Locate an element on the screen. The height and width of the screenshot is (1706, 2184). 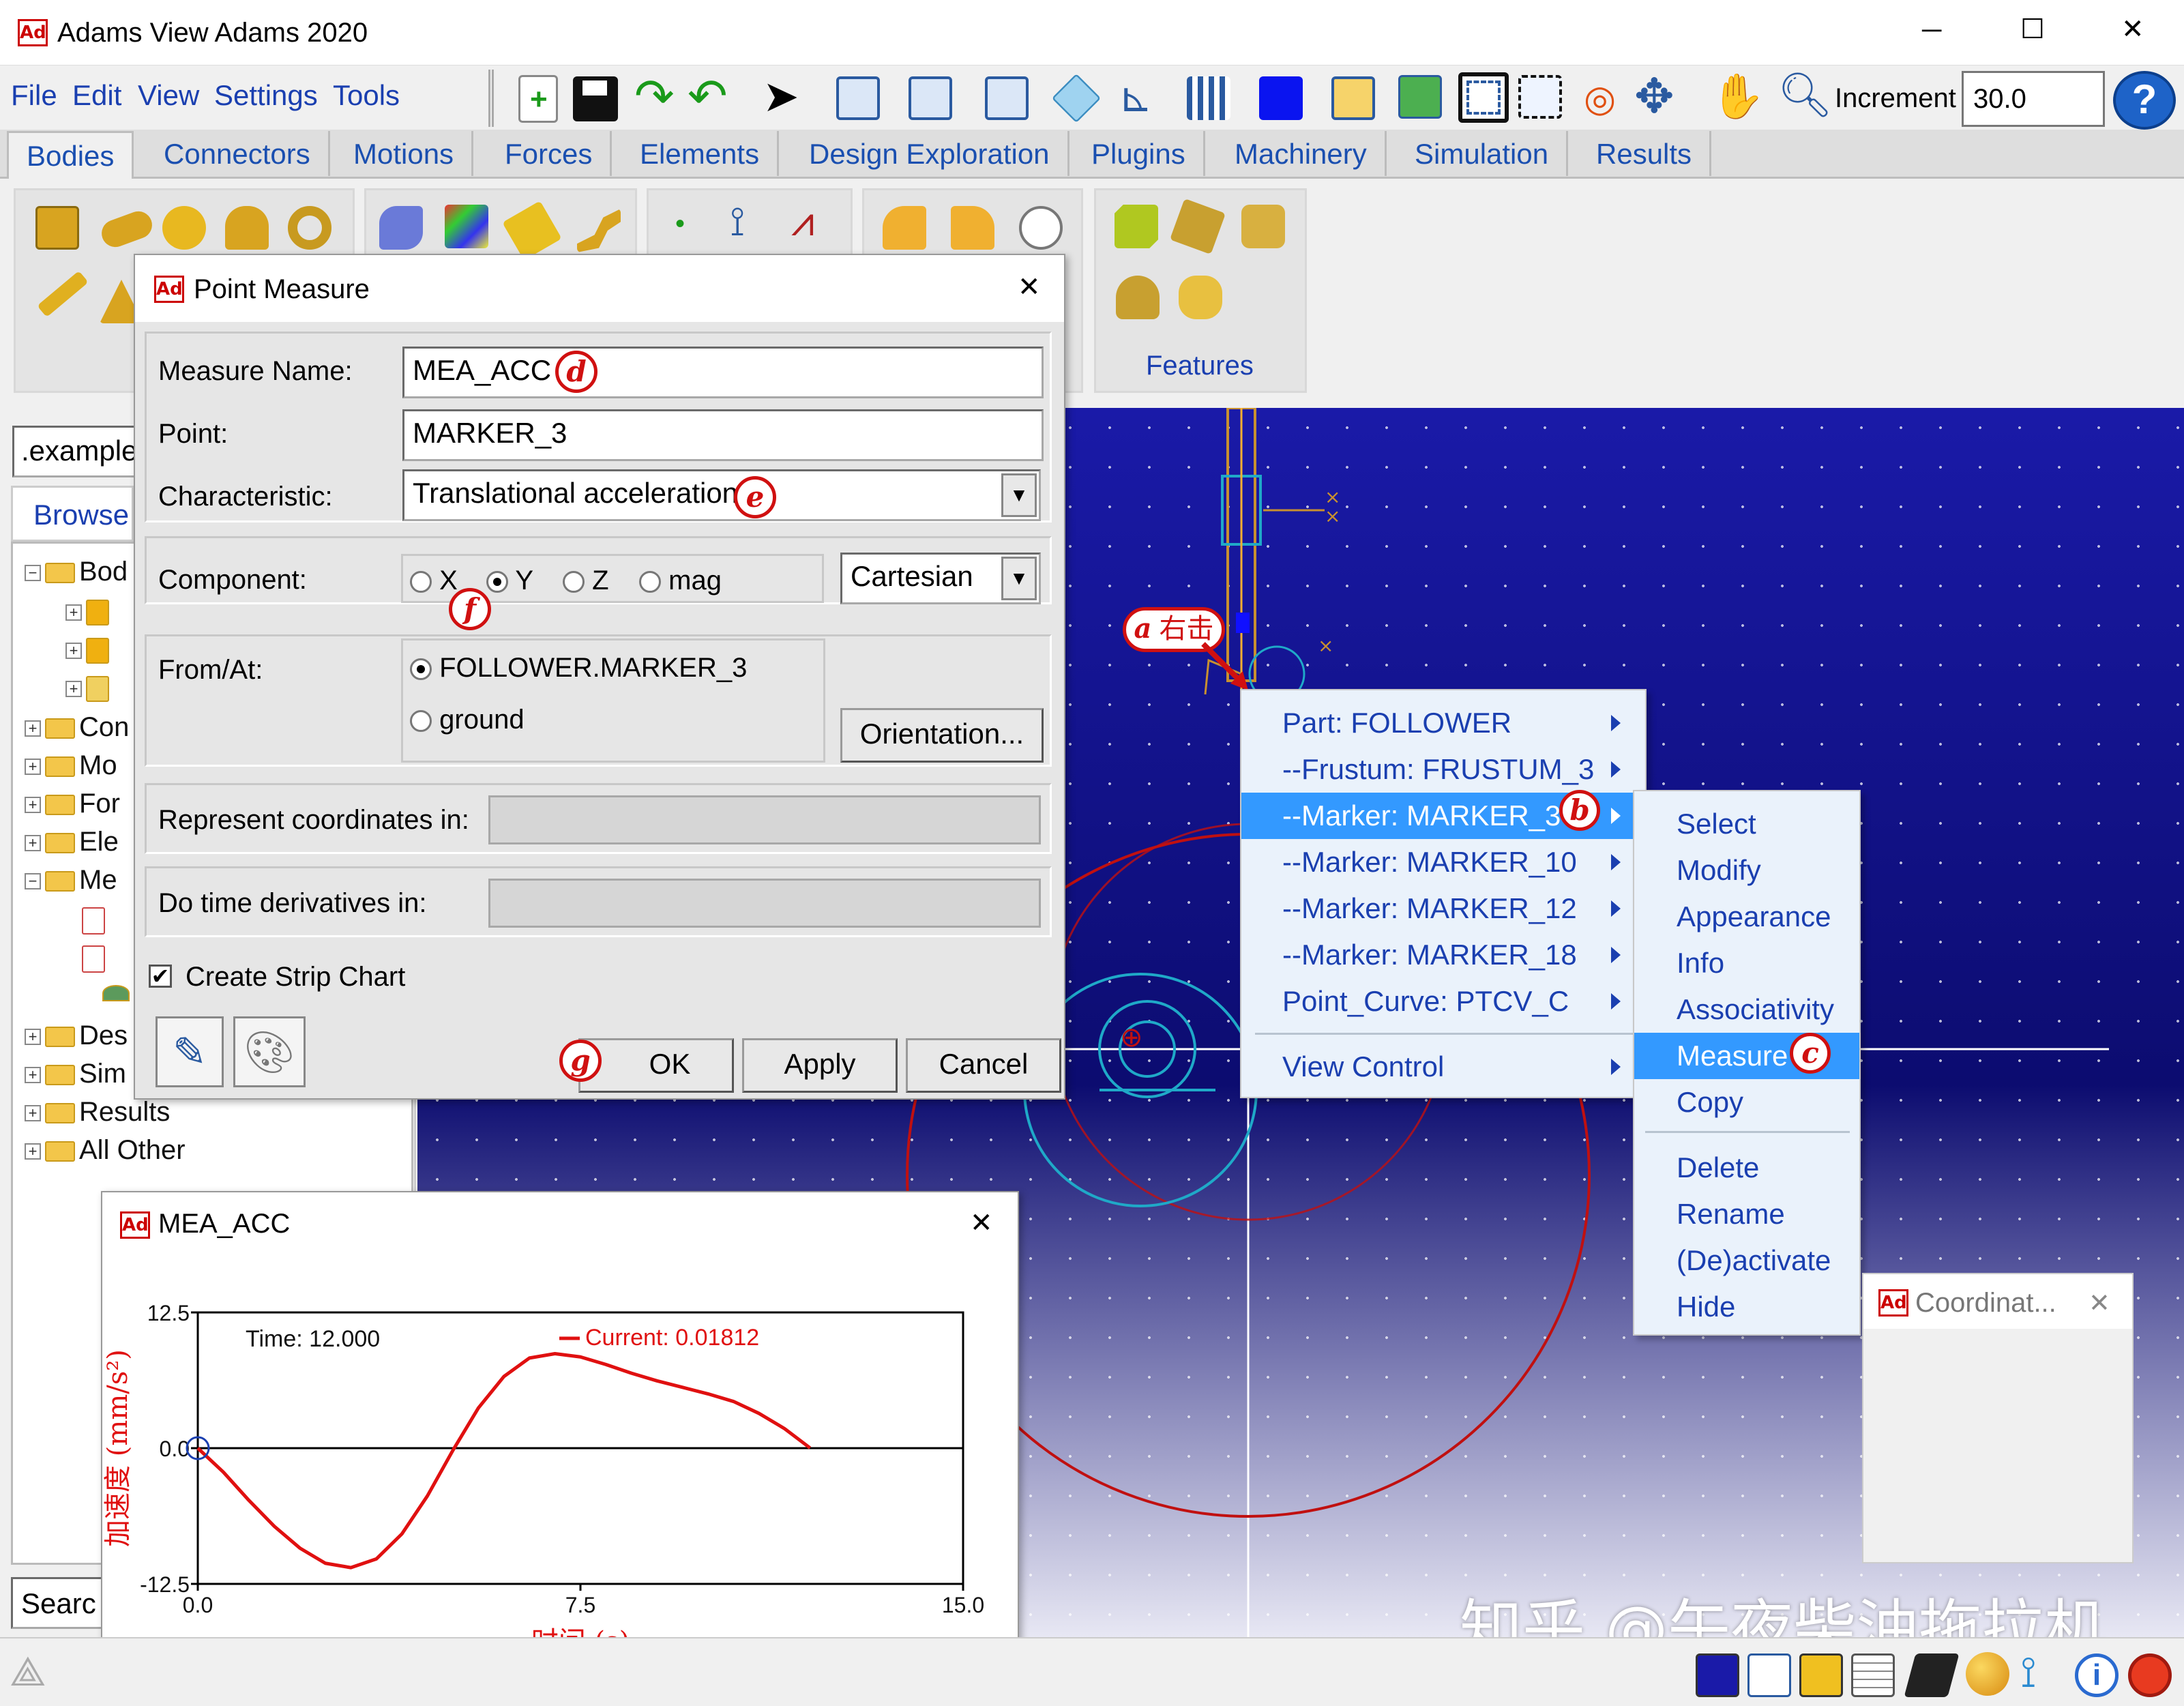
measure-name-input: MEA_ACC is located at coordinates (723, 373).